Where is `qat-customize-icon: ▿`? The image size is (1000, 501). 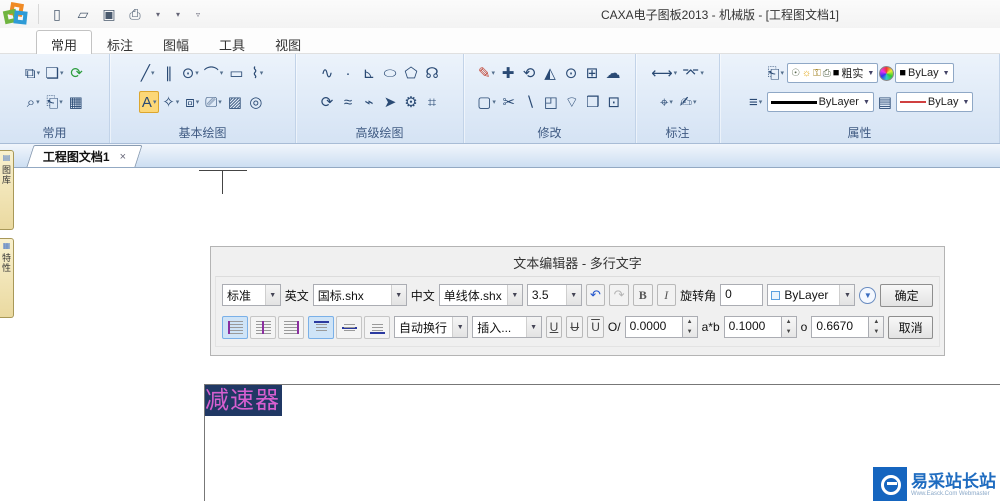 qat-customize-icon: ▿ is located at coordinates (198, 14).